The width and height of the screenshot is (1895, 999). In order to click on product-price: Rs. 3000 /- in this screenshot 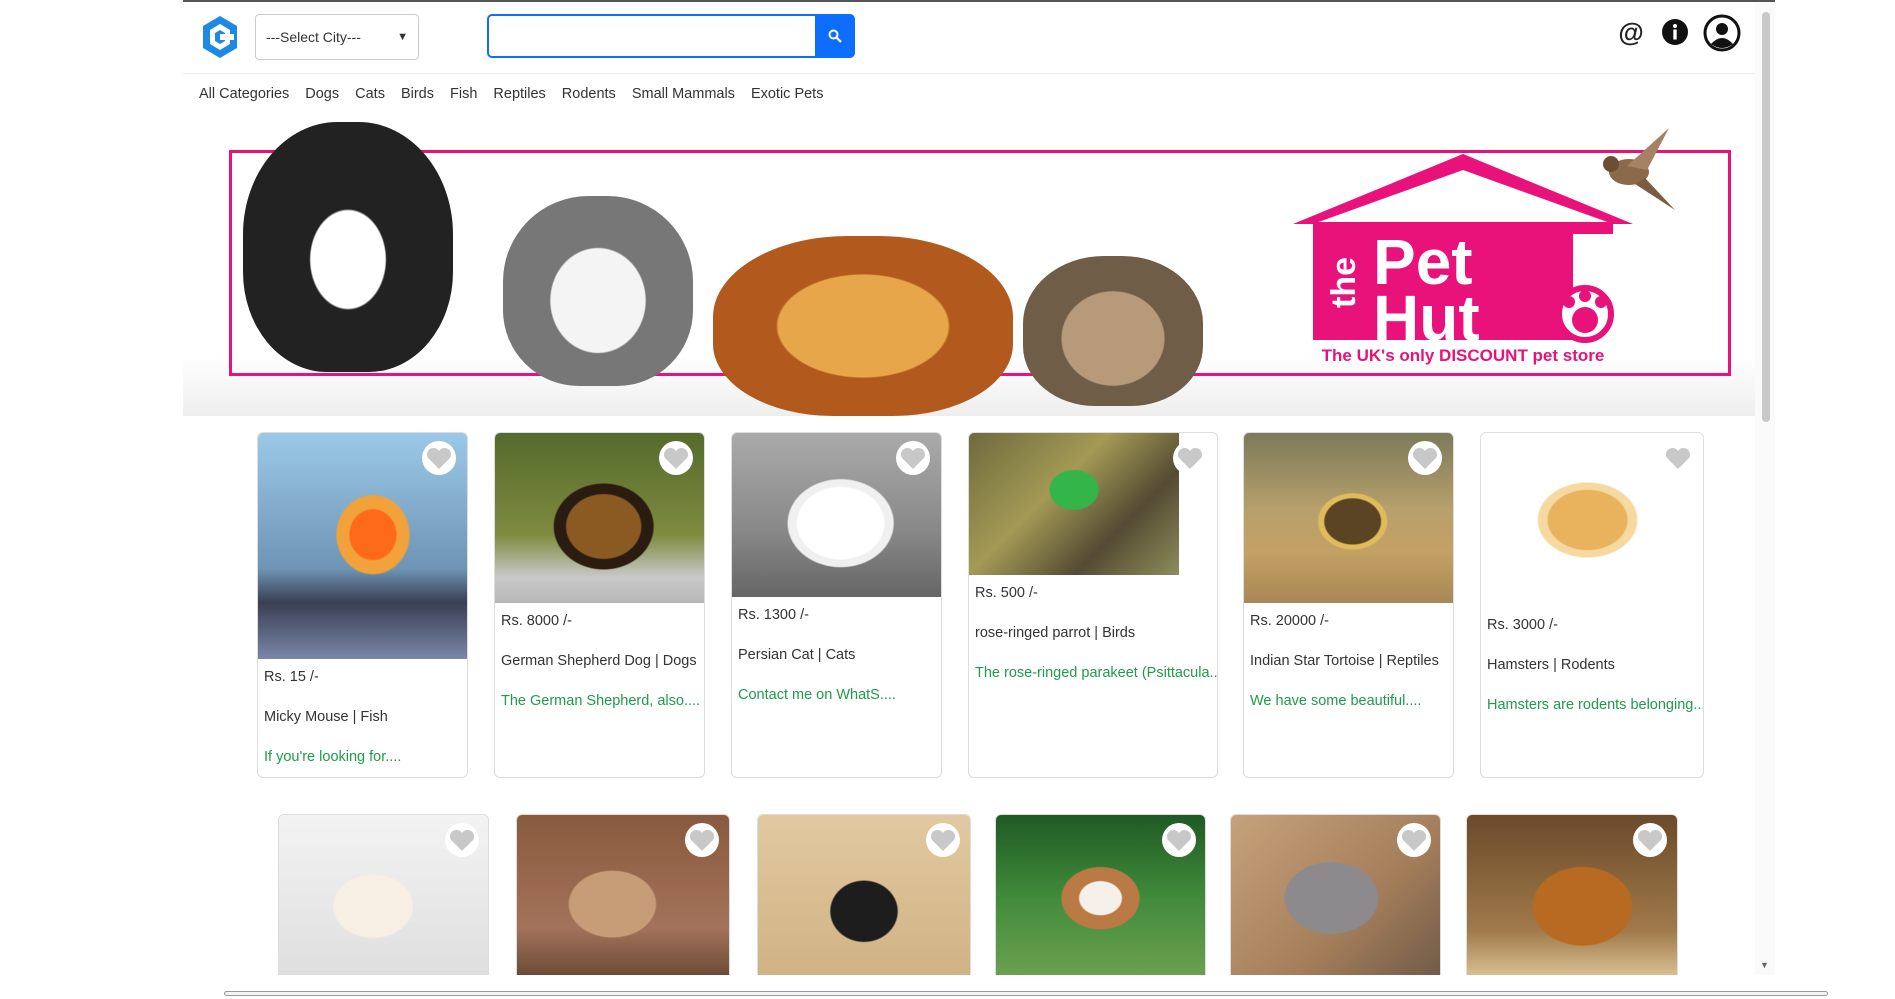, I will do `click(1522, 625)`.